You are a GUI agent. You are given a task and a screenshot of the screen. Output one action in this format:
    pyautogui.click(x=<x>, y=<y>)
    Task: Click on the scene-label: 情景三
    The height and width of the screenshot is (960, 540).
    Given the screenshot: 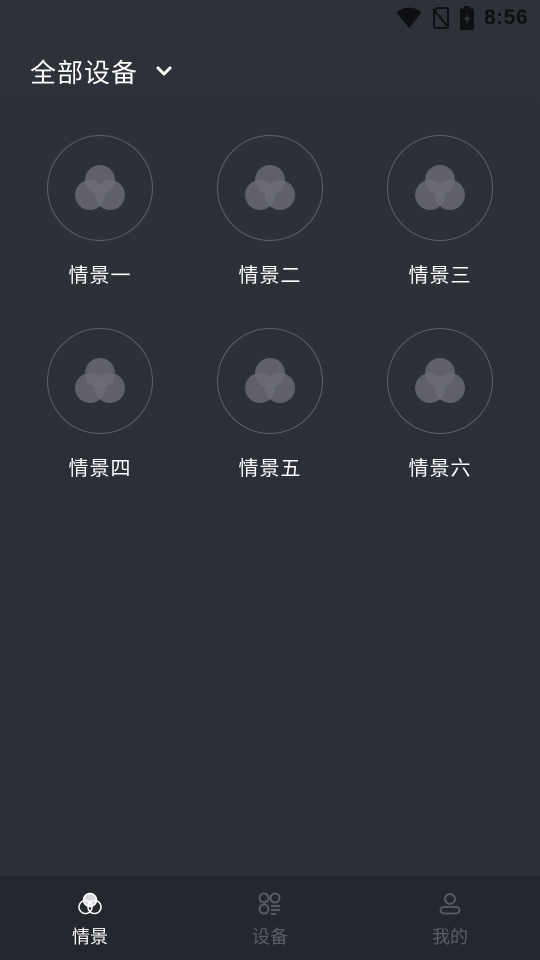 What is the action you would take?
    pyautogui.click(x=440, y=275)
    